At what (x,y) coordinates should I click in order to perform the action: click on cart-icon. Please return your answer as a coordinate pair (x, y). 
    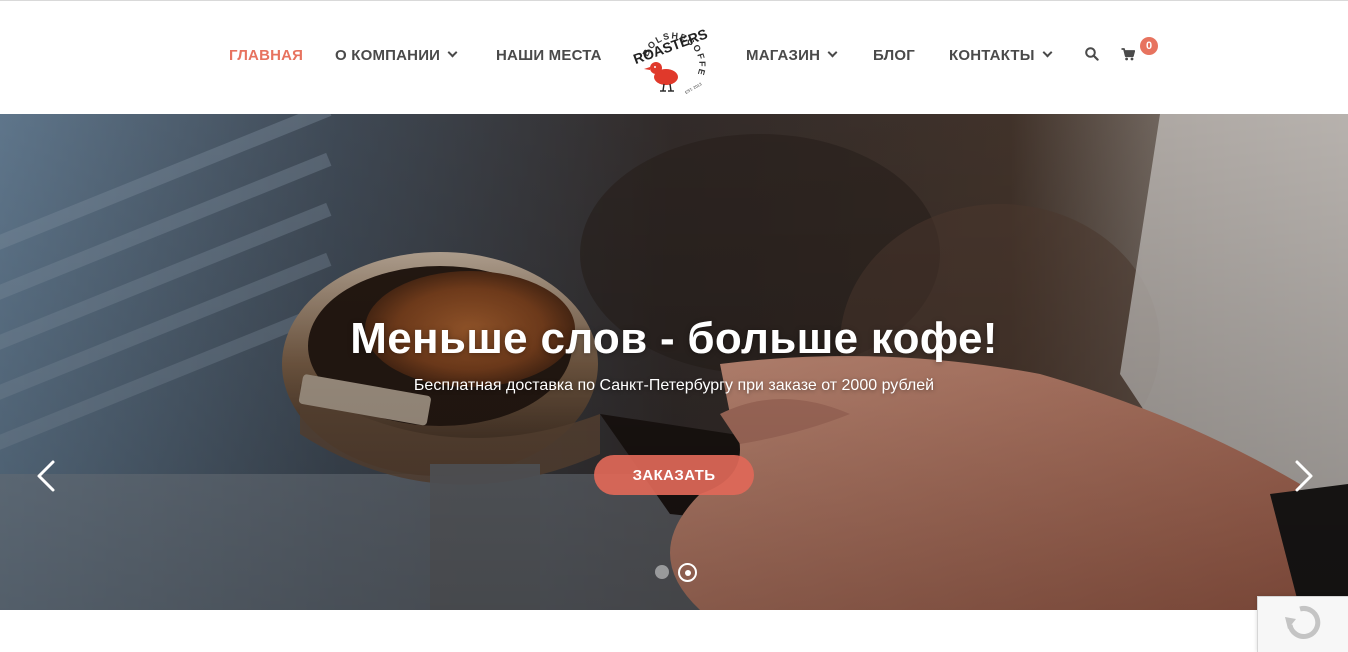
    Looking at the image, I should click on (1128, 54).